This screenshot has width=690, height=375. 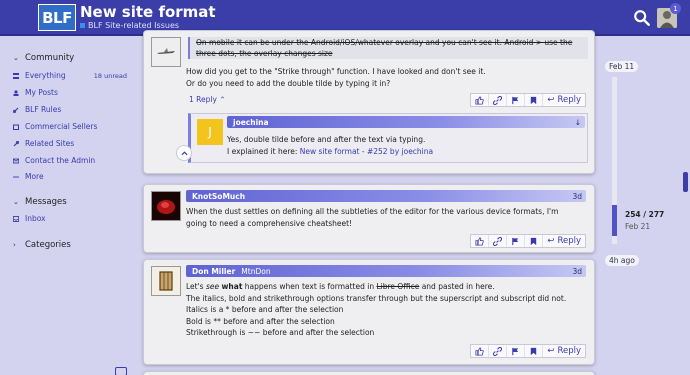 I want to click on search-icon, so click(x=642, y=18).